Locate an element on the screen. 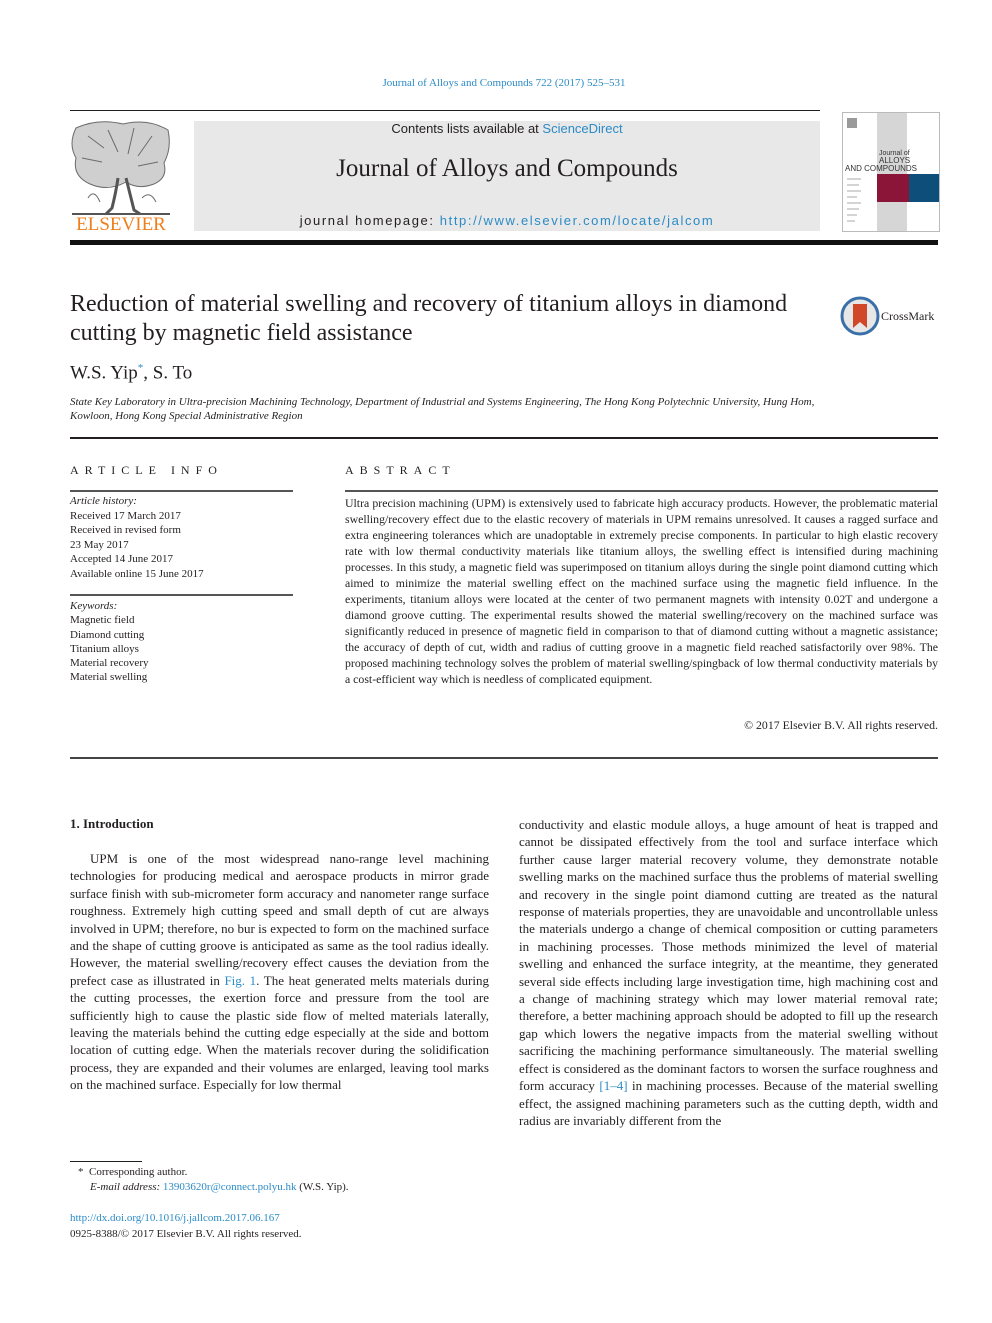  elsevier-logo: ELSEVIER is located at coordinates (121, 176).